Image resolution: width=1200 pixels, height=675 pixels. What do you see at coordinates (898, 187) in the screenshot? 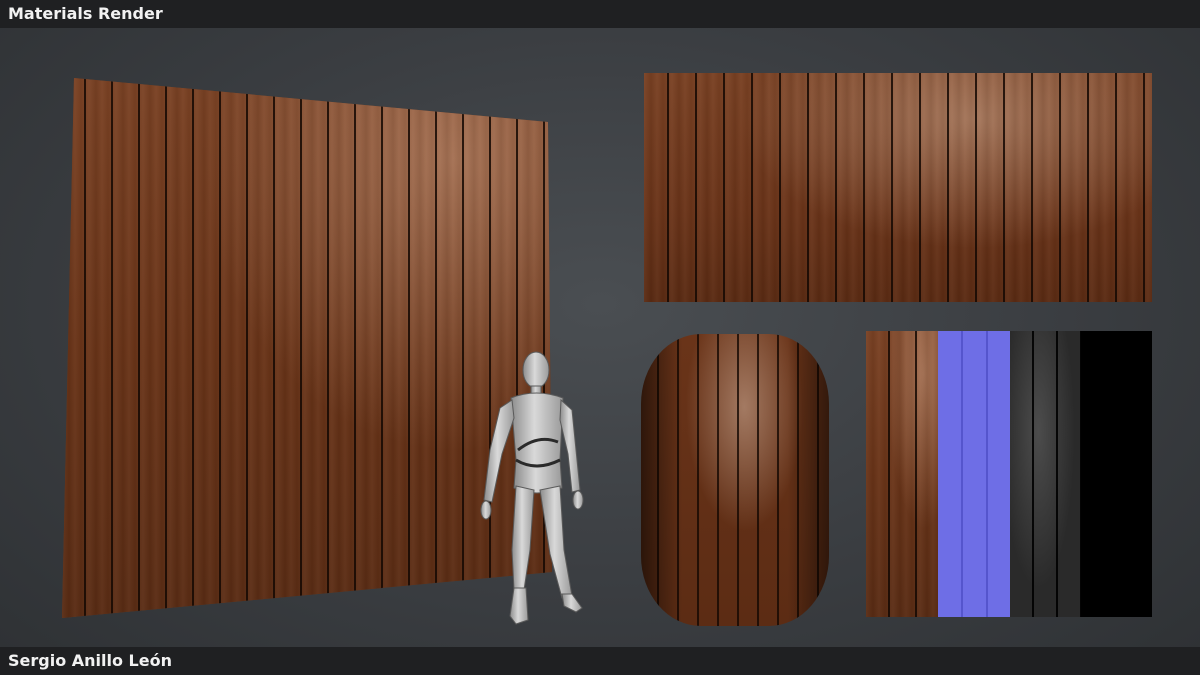
I see `wood-flat-panel` at bounding box center [898, 187].